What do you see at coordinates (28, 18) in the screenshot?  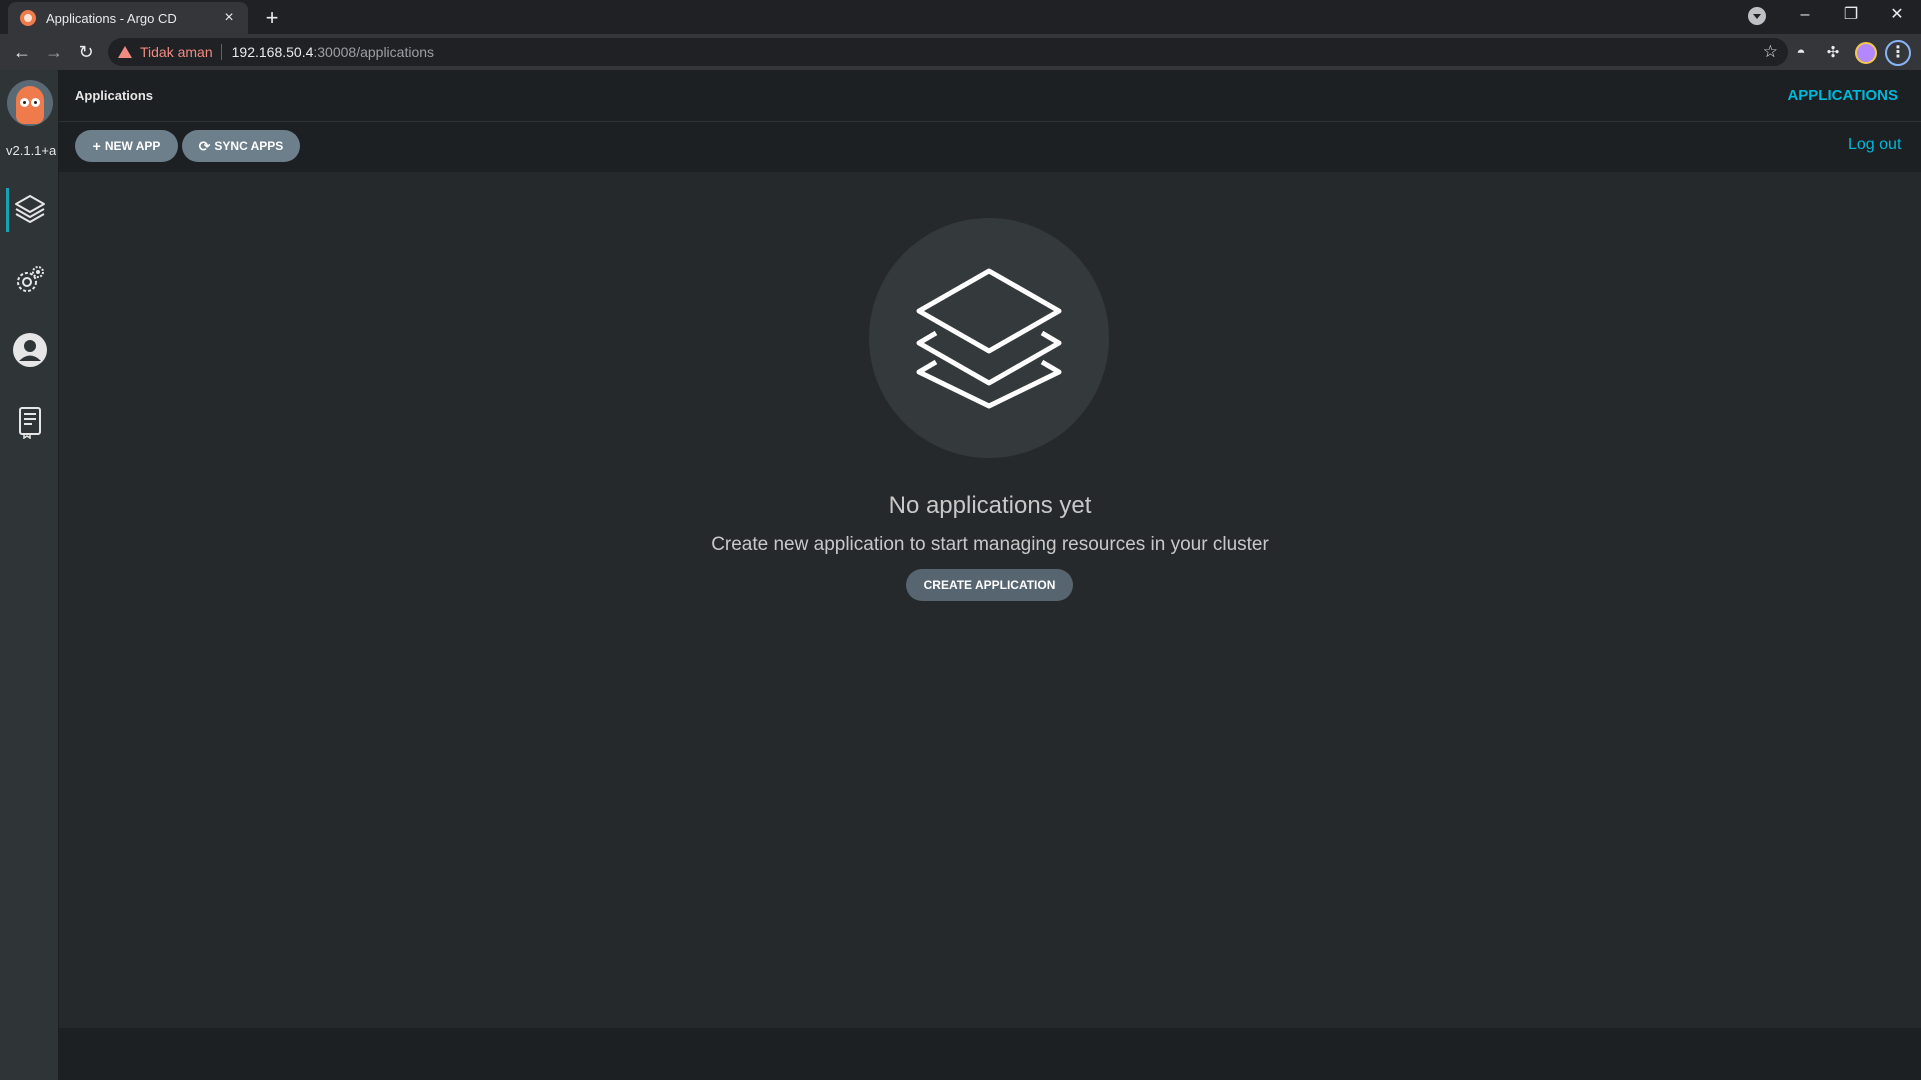 I see `argo-favicon-icon` at bounding box center [28, 18].